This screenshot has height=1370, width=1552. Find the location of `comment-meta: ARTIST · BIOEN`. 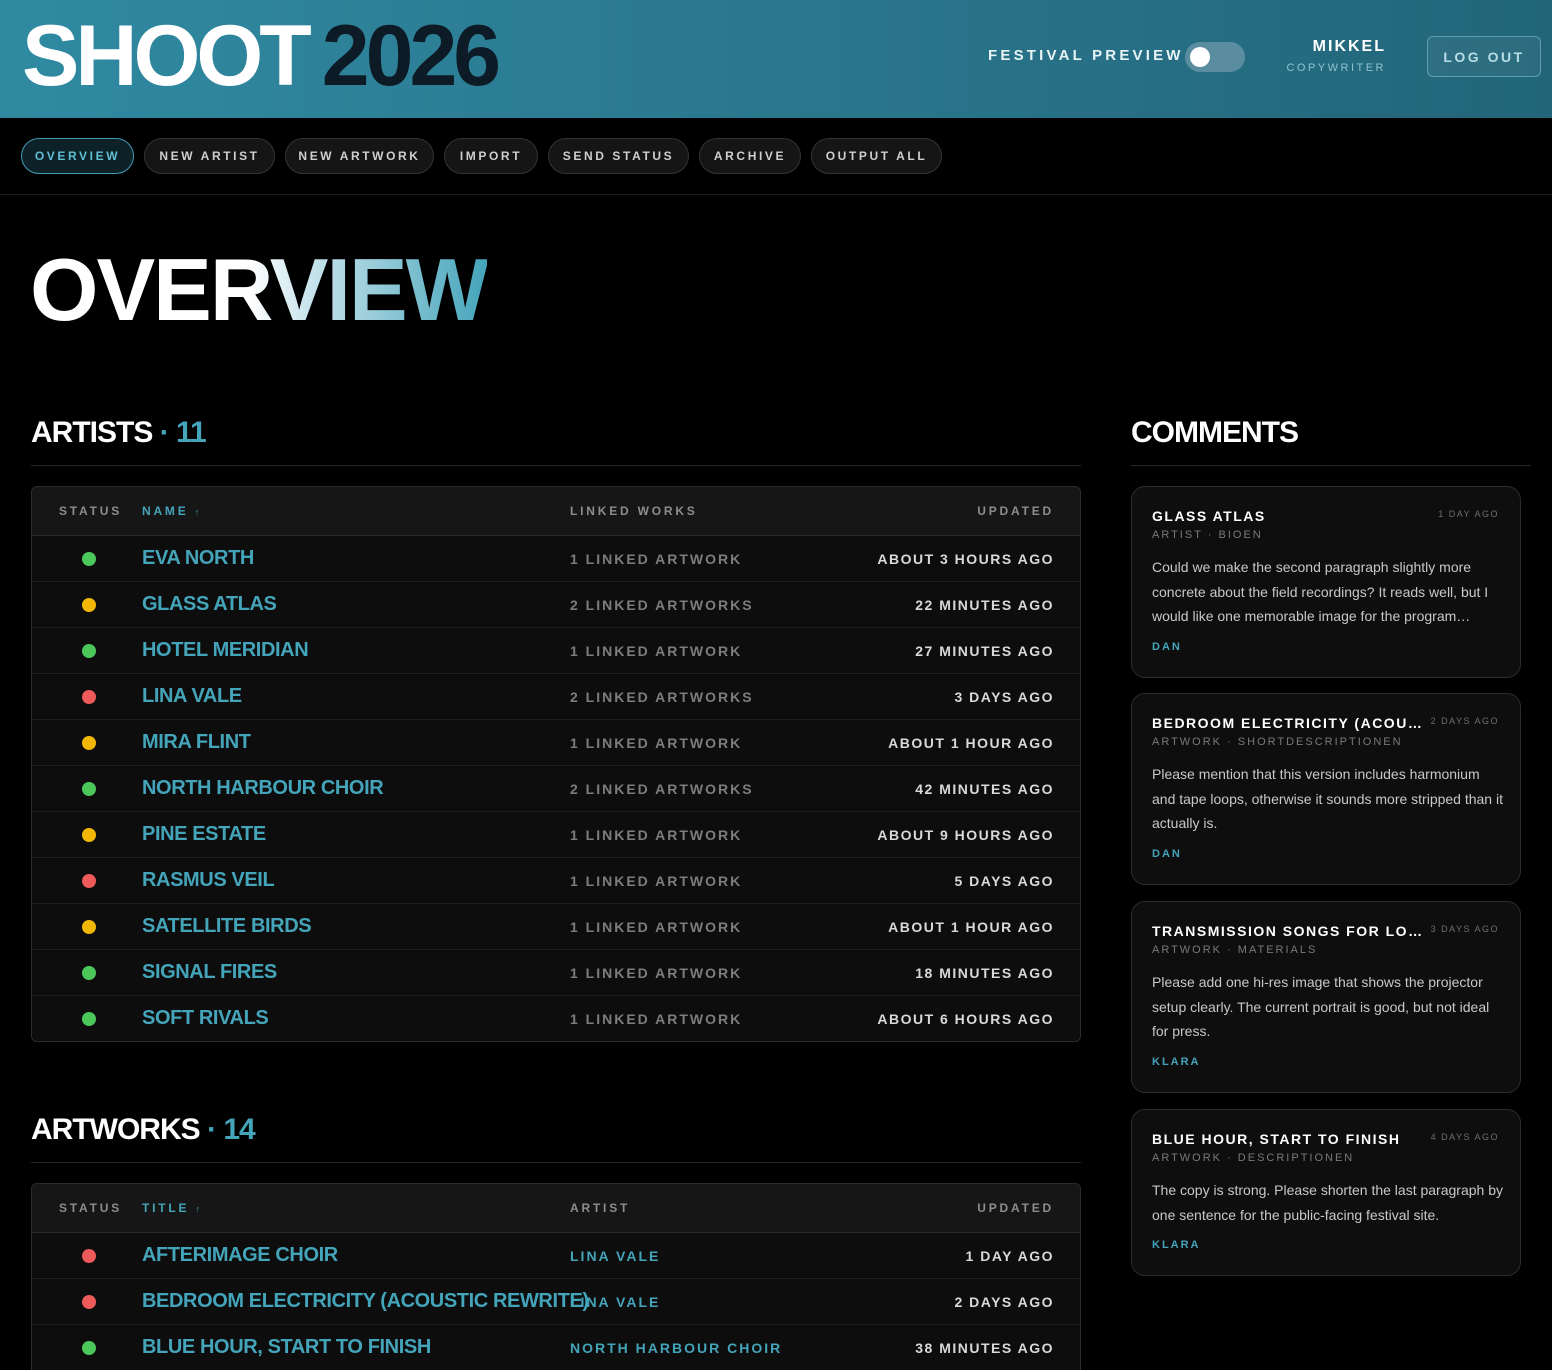

comment-meta: ARTIST · BIOEN is located at coordinates (1207, 535).